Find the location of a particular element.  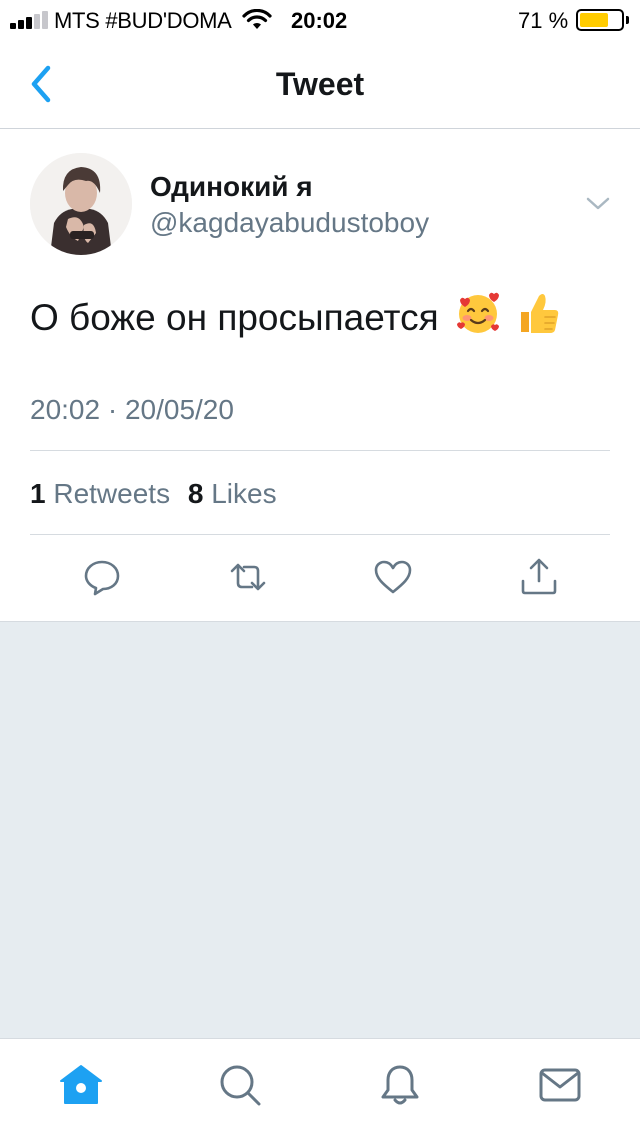

avatar is located at coordinates (81, 204).